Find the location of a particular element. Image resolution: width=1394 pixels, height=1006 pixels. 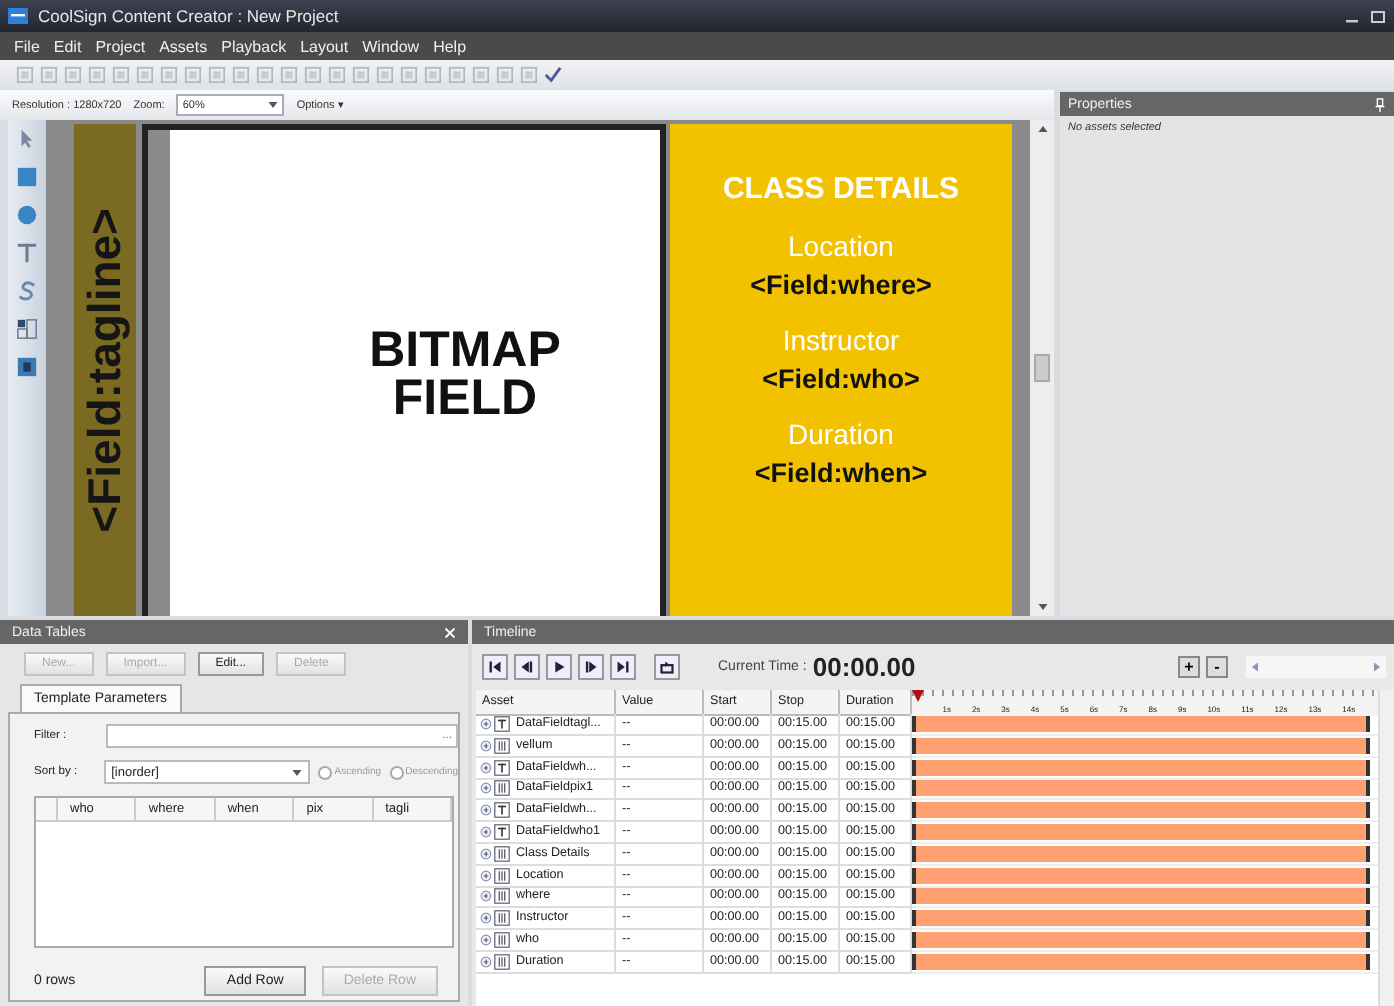

class-details-heading: CLASS DETAILS is located at coordinates (841, 189).